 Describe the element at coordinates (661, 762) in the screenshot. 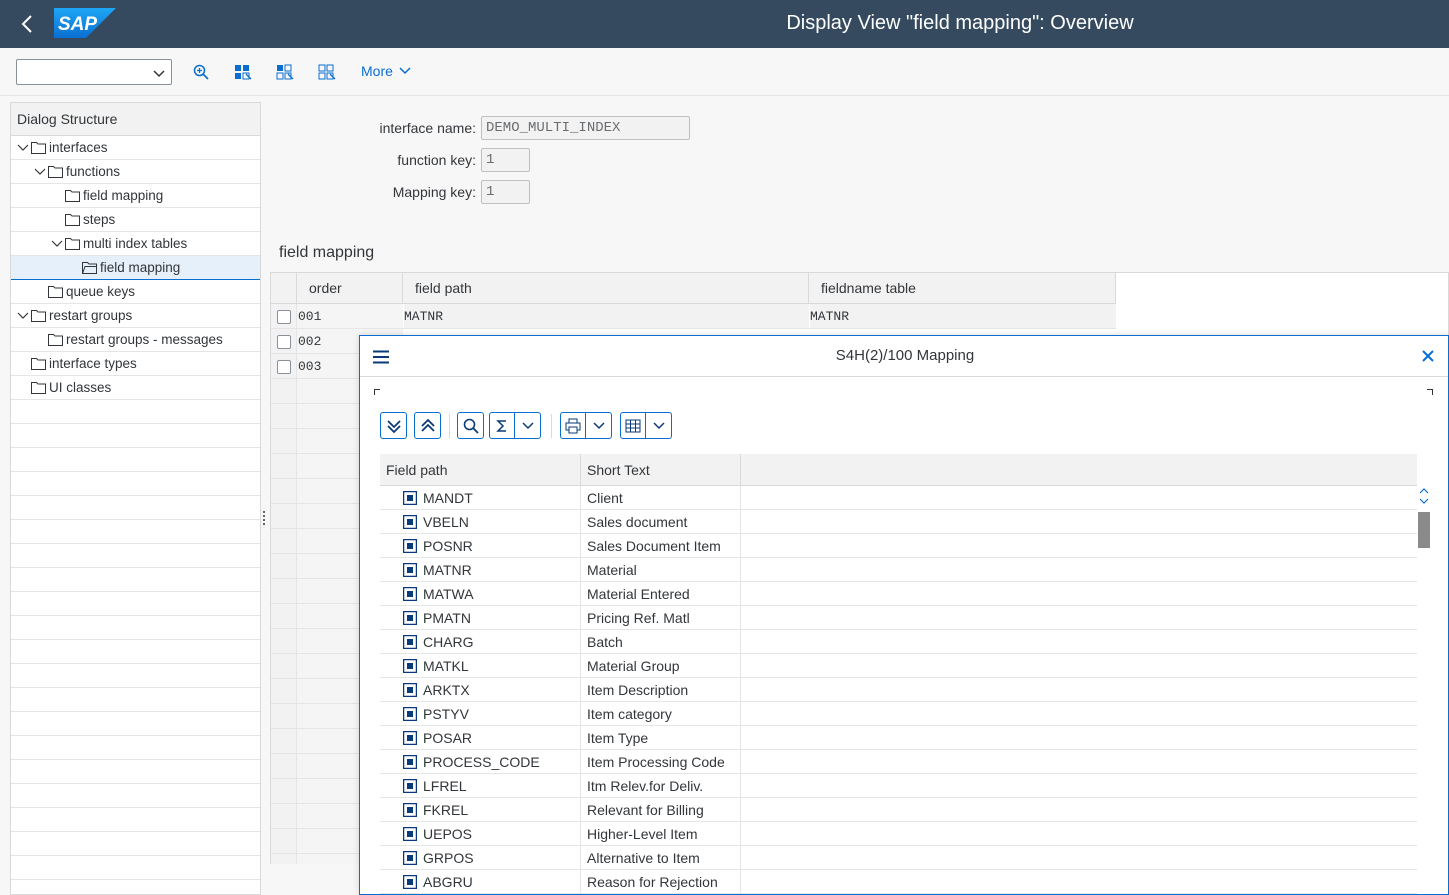

I see `short-text-cell: Item Processing Code` at that location.